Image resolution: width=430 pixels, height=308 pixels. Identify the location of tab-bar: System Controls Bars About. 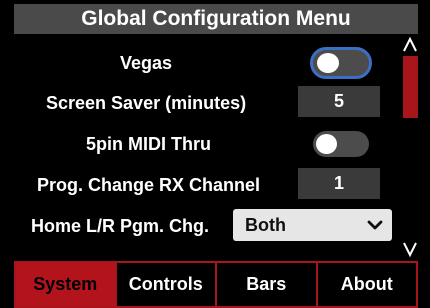
(216, 284).